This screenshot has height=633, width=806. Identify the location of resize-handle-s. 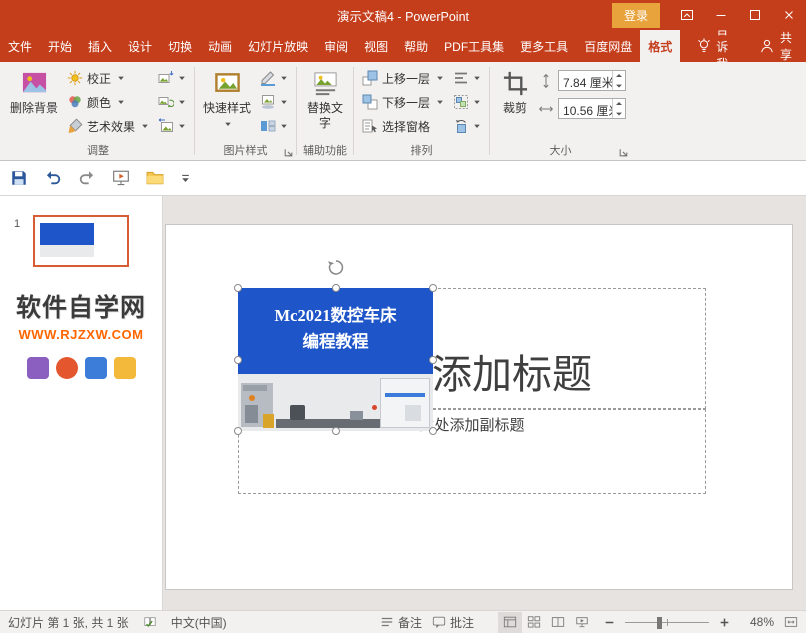
(335, 431).